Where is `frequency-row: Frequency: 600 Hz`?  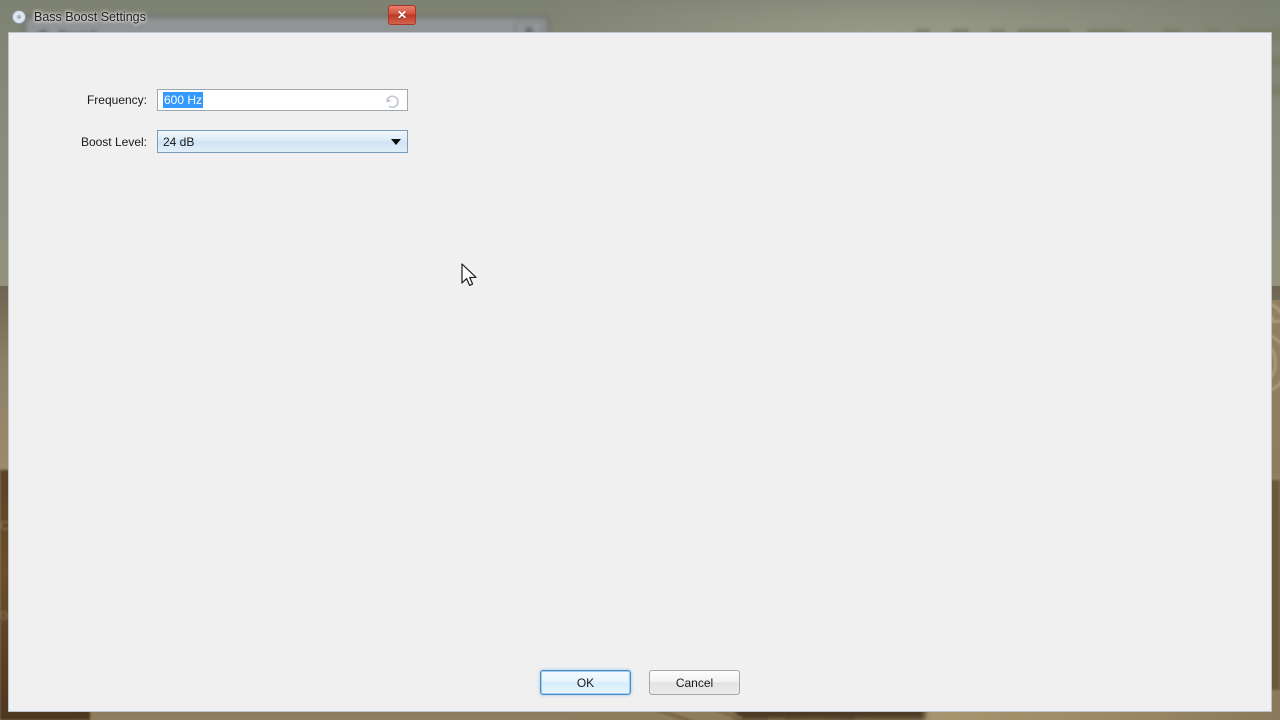 frequency-row: Frequency: 600 Hz is located at coordinates (640, 100).